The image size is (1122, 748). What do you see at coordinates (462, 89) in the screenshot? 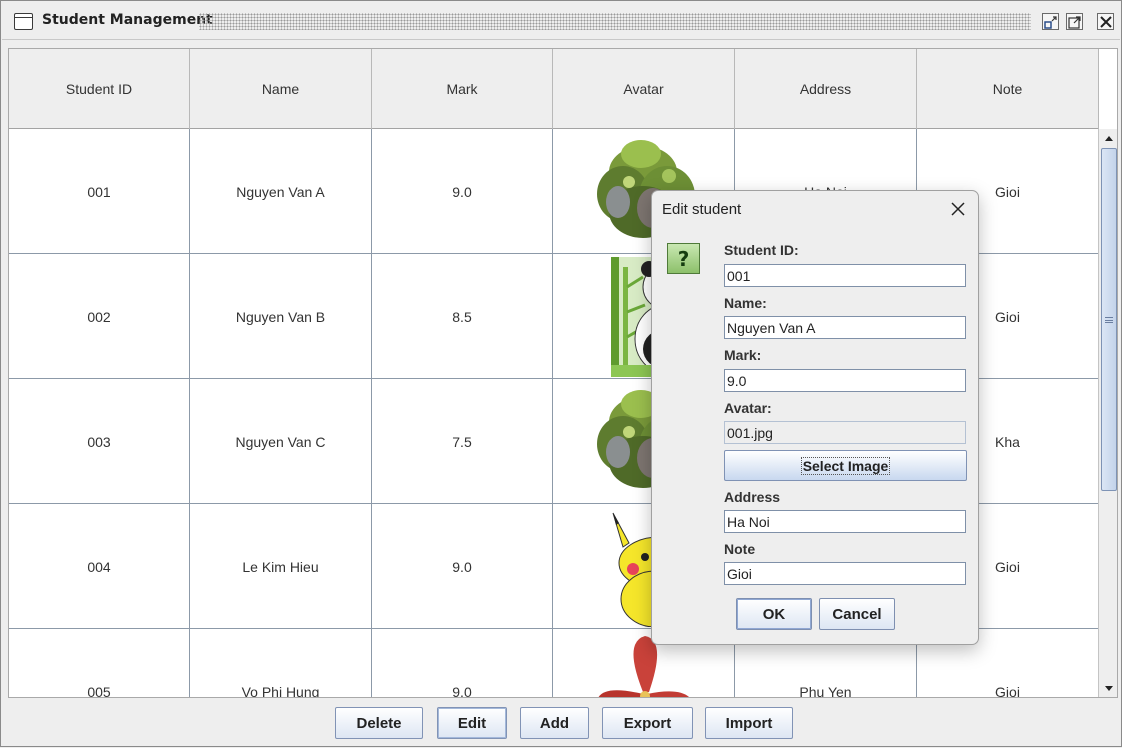
I see `column-header-mark: Mark` at bounding box center [462, 89].